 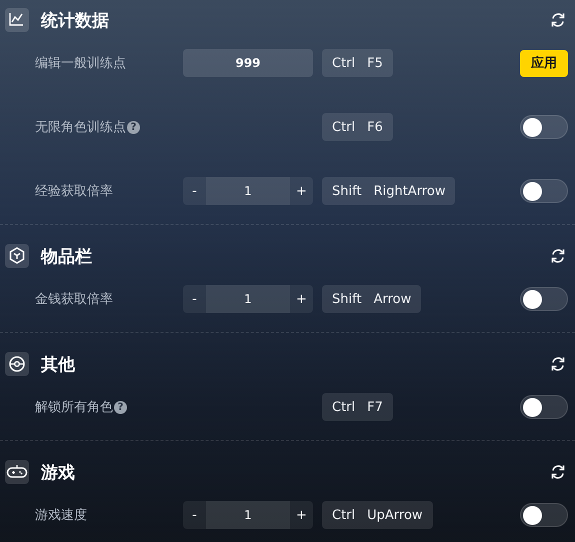 I want to click on section-title: 物品栏, so click(x=66, y=257).